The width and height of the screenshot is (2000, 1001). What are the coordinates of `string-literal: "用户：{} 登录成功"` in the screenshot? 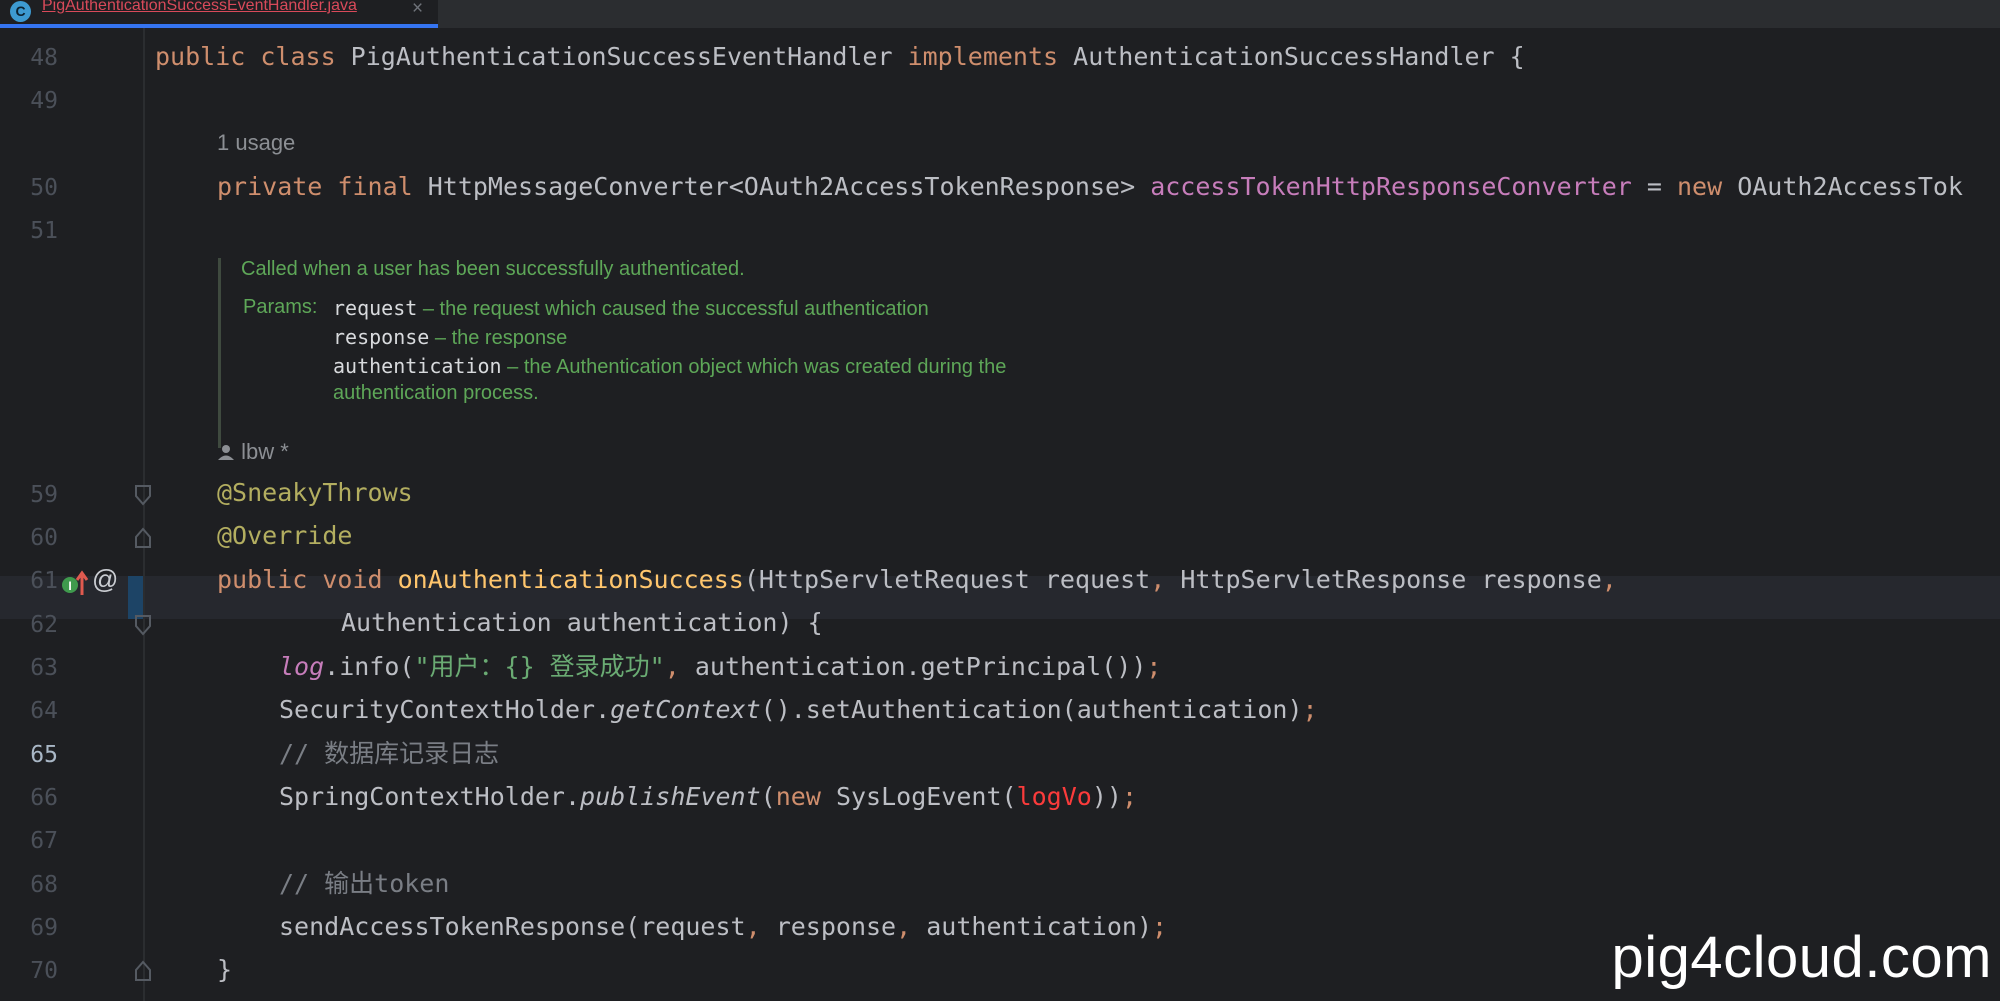 It's located at (539, 666).